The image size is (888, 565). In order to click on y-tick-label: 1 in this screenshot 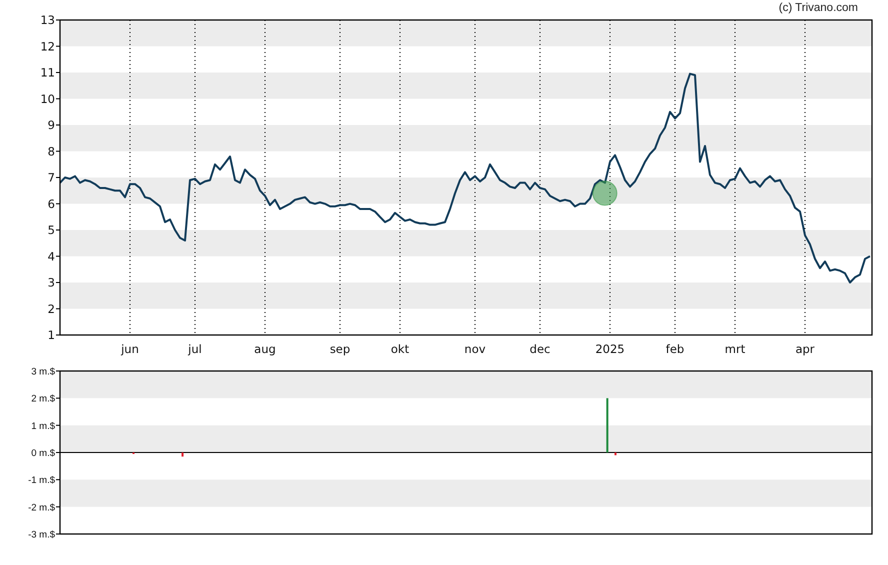, I will do `click(51, 335)`.